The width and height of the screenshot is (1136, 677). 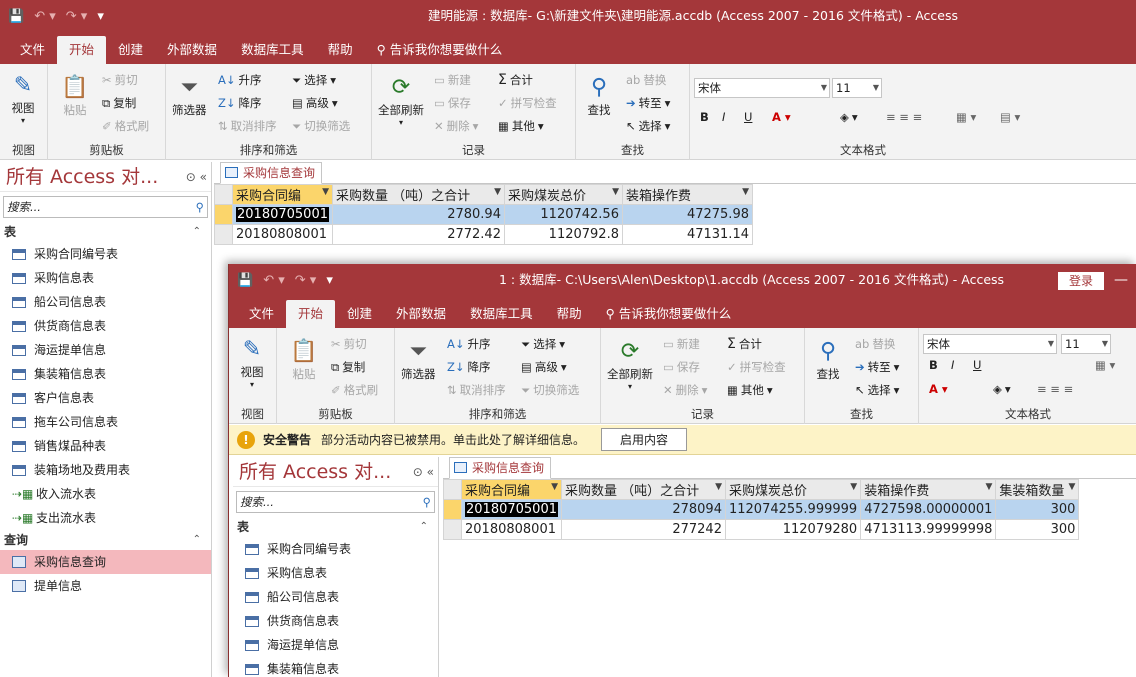 What do you see at coordinates (223, 194) in the screenshot?
I see `select-all-corner` at bounding box center [223, 194].